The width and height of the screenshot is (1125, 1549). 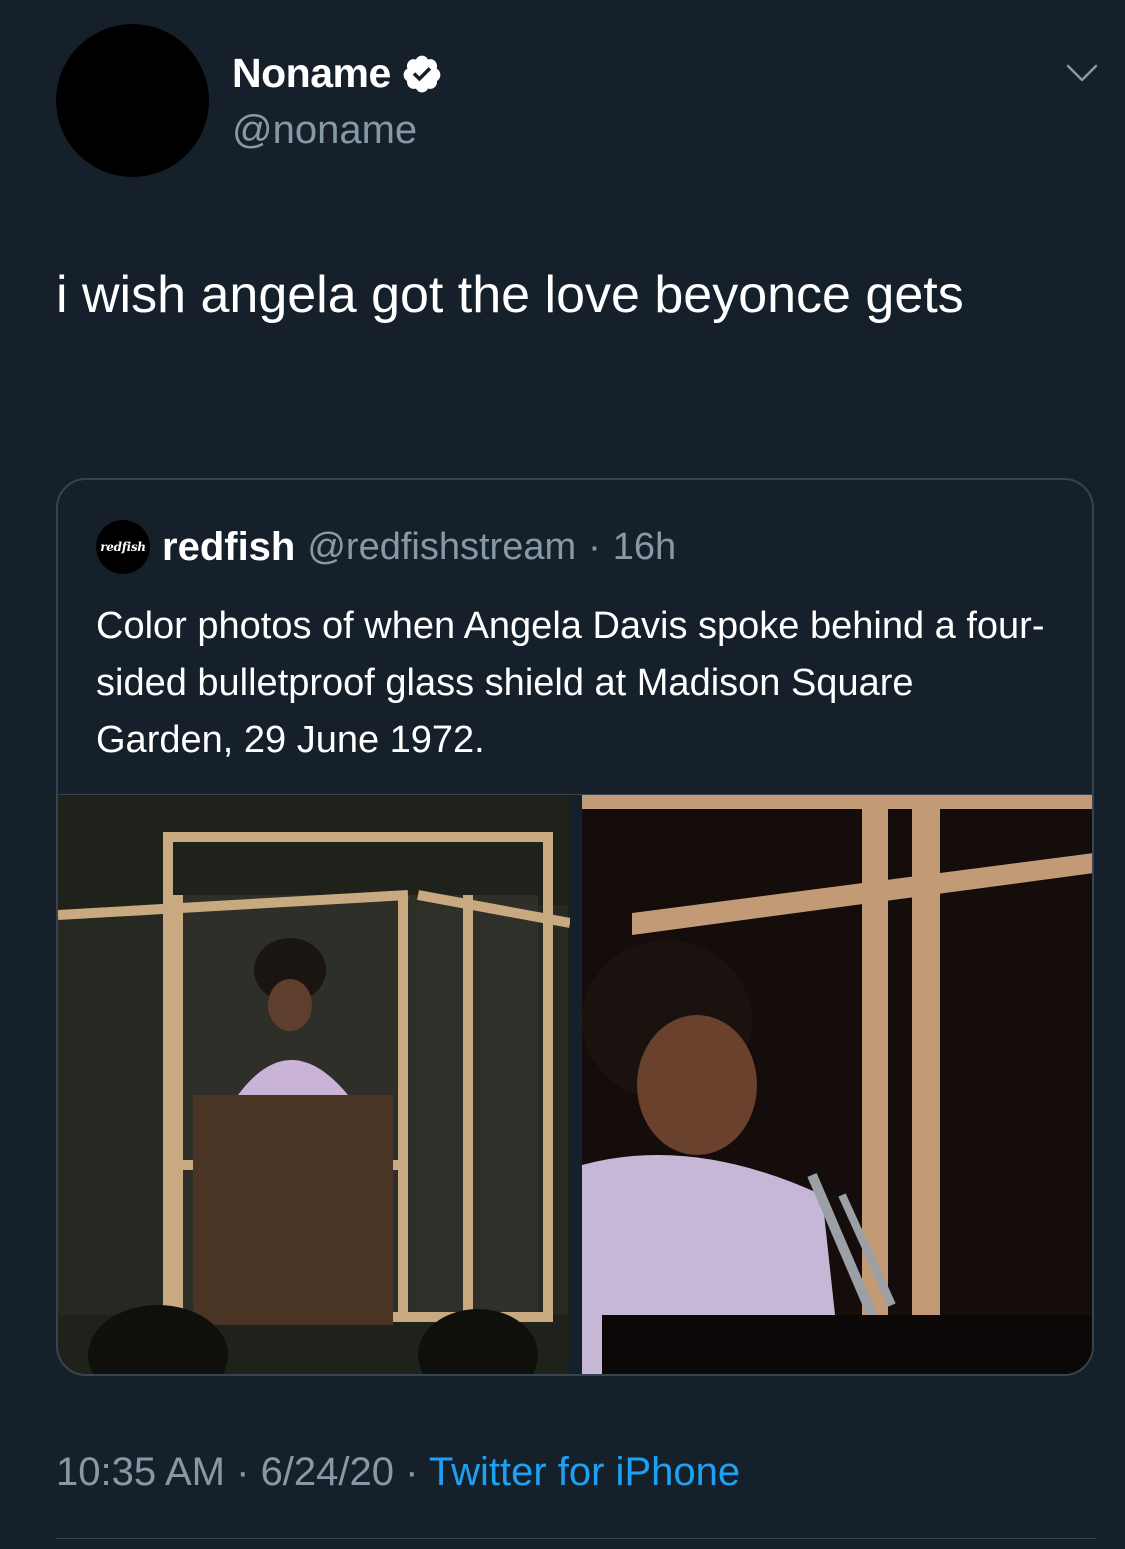 I want to click on author-display-name: Noname, so click(x=311, y=73).